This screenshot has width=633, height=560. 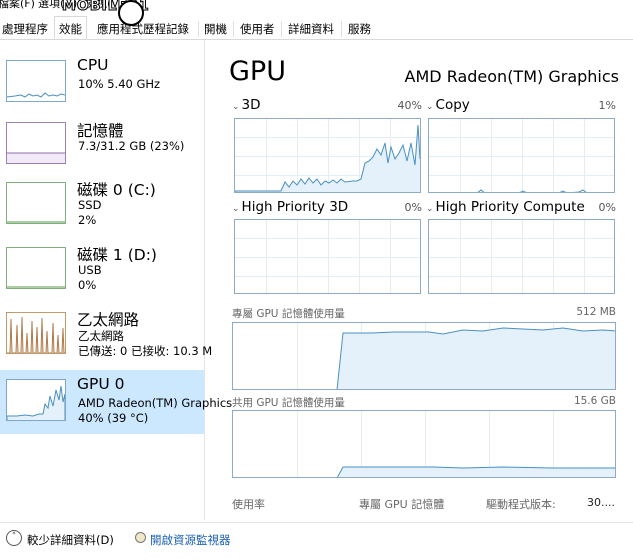 I want to click on resource-item-ethernet: 乙太網路 乙太網路 已傳送: 0 已接收: 10.3 M, so click(x=106, y=342).